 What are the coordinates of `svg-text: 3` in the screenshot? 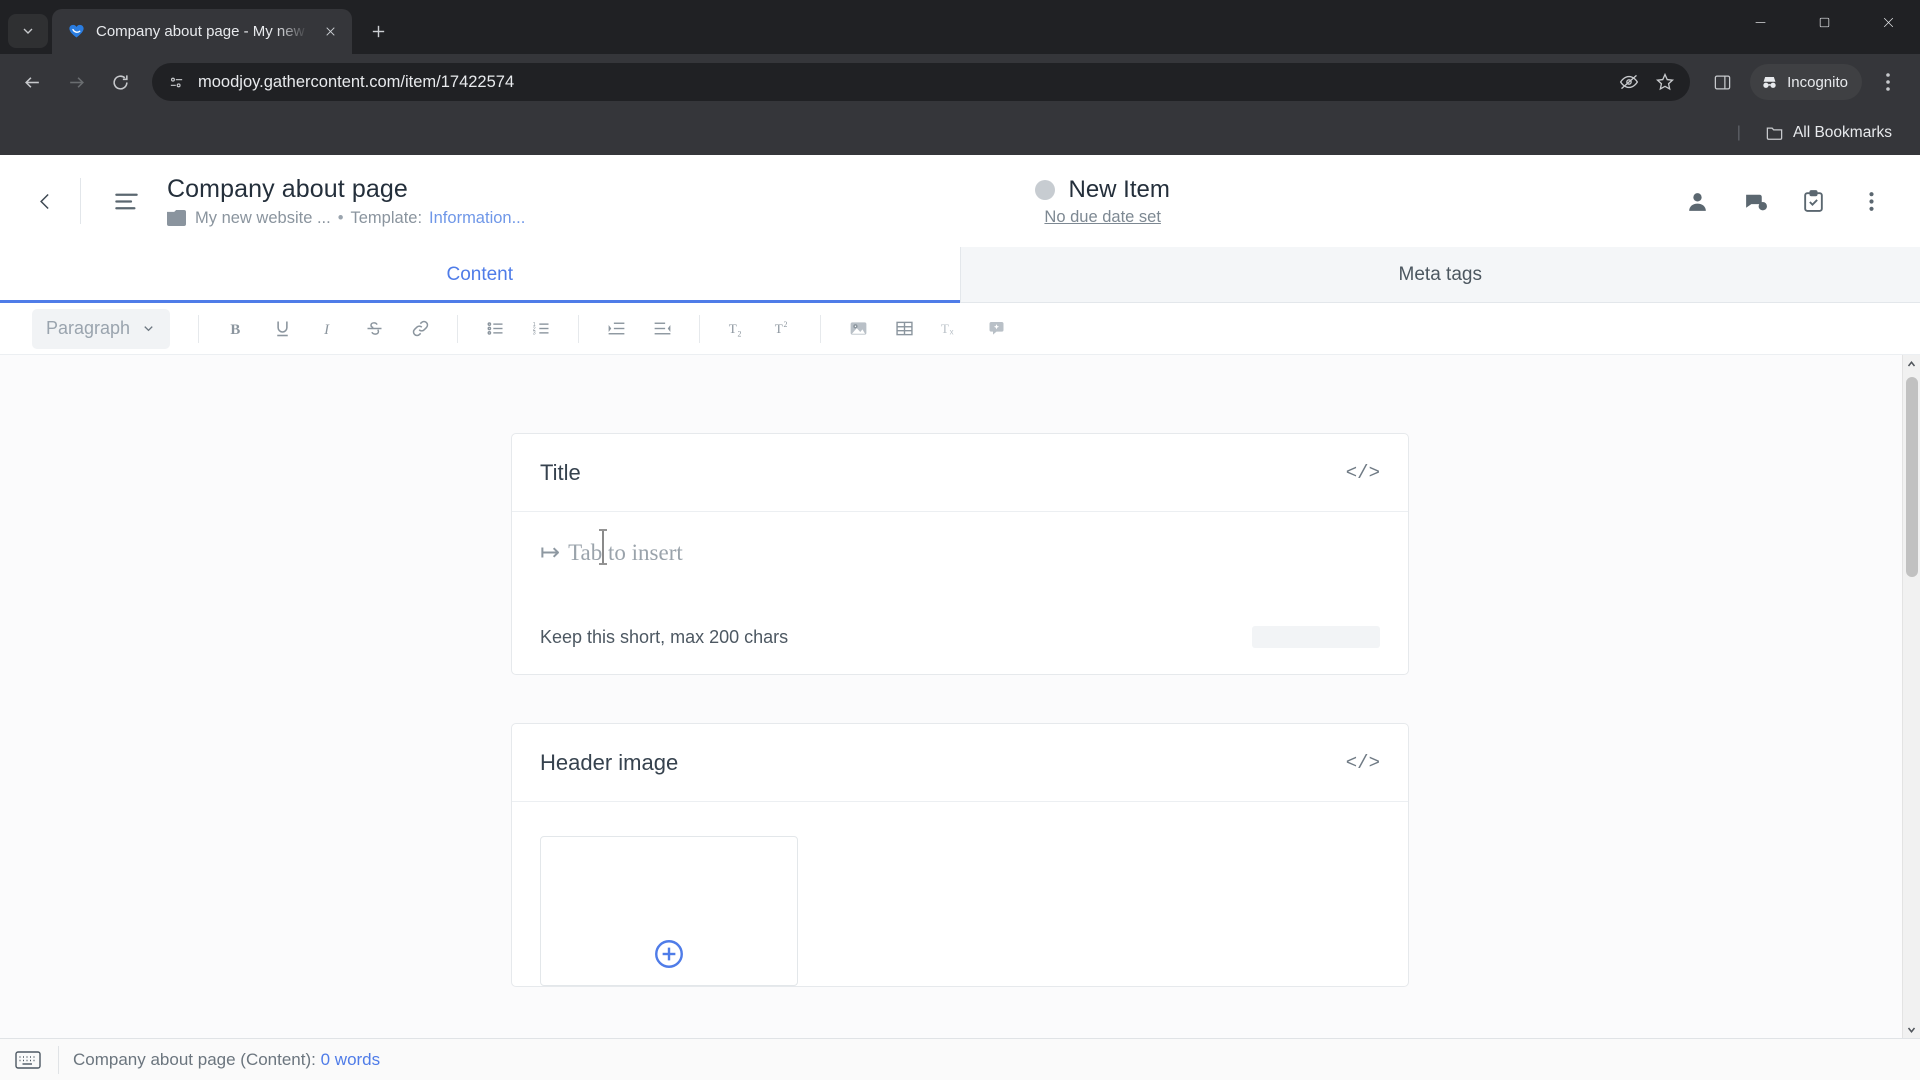 It's located at (533, 334).